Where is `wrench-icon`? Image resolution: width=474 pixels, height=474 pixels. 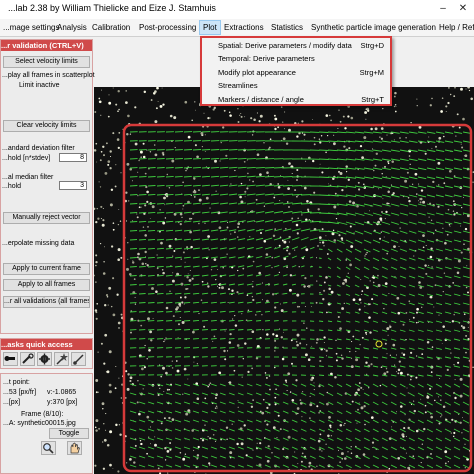 wrench-icon is located at coordinates (27, 359).